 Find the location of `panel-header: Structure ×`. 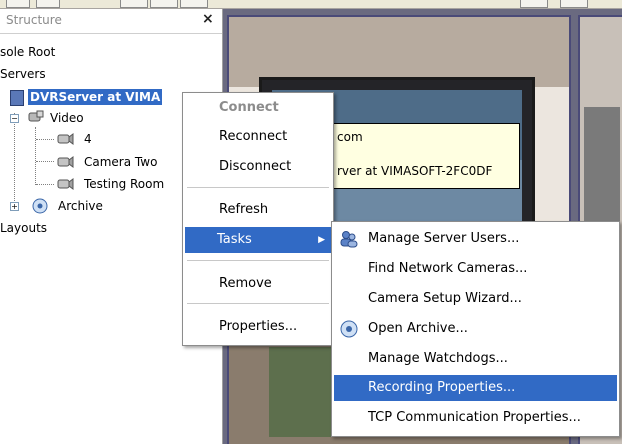

panel-header: Structure × is located at coordinates (111, 21).